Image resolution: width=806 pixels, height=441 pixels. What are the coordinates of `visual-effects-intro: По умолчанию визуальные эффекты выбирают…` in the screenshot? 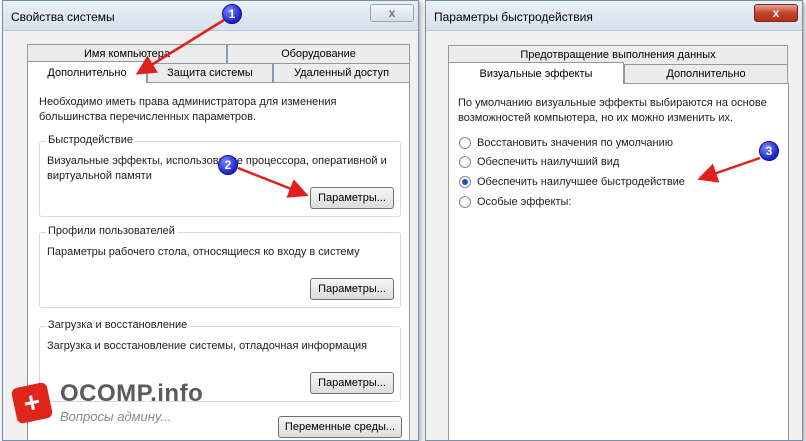 It's located at (612, 110).